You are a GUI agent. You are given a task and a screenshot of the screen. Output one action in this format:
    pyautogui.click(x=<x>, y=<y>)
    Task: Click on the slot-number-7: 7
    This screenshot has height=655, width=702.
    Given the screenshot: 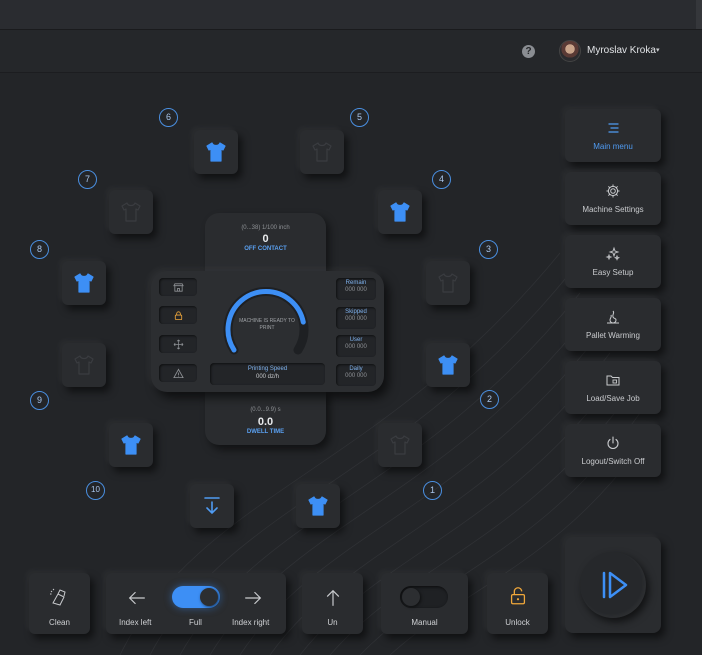 What is the action you would take?
    pyautogui.click(x=87, y=179)
    